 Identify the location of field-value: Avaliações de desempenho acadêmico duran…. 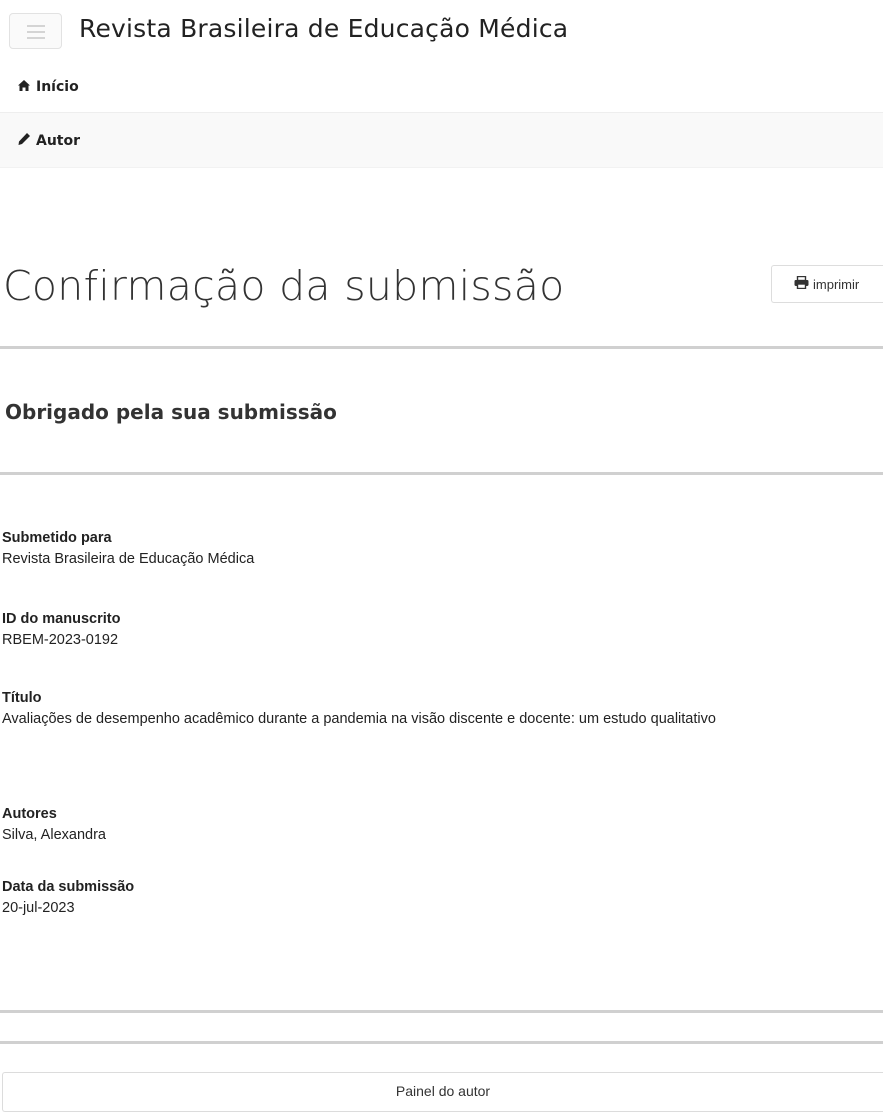
(359, 719).